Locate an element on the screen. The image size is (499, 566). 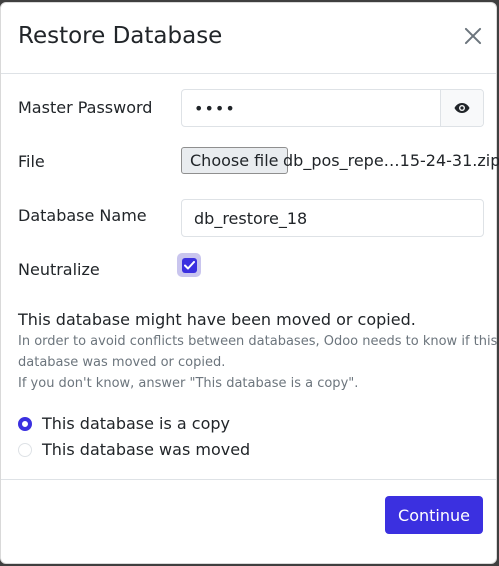
checkbox-box is located at coordinates (189, 265).